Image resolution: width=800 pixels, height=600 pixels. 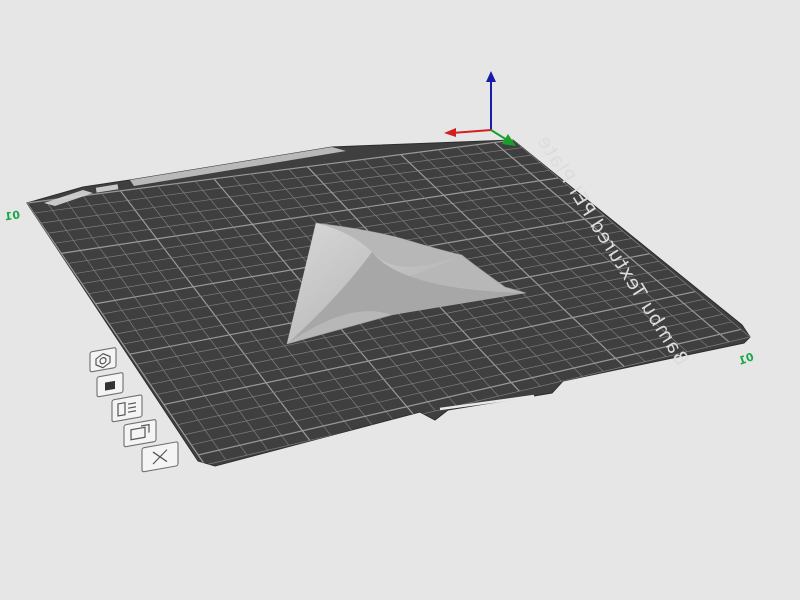 What do you see at coordinates (491, 76) in the screenshot?
I see `z-axis-arrow` at bounding box center [491, 76].